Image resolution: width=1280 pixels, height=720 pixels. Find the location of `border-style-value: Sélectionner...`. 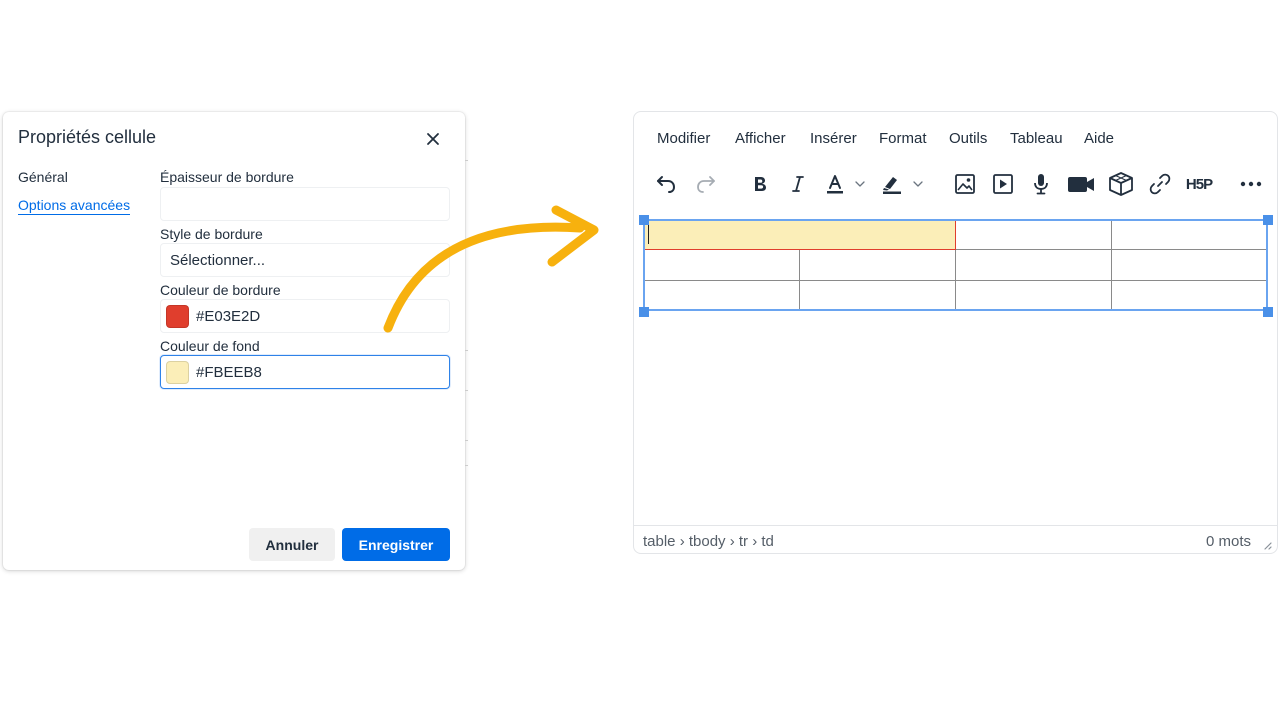

border-style-value: Sélectionner... is located at coordinates (218, 260).